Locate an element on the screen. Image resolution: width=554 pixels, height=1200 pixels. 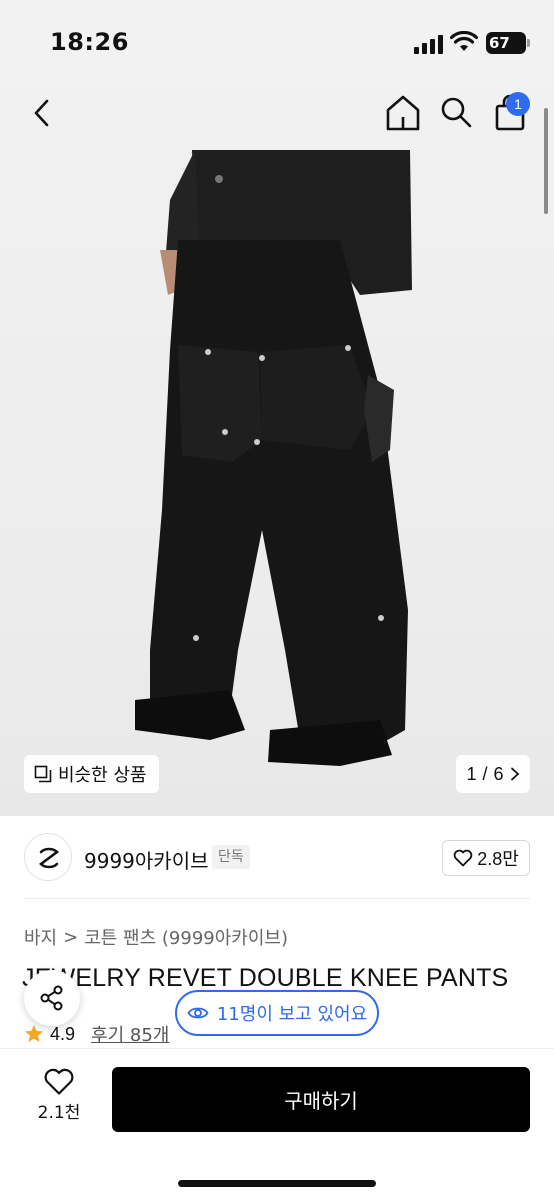
wifi-icon is located at coordinates (464, 41).